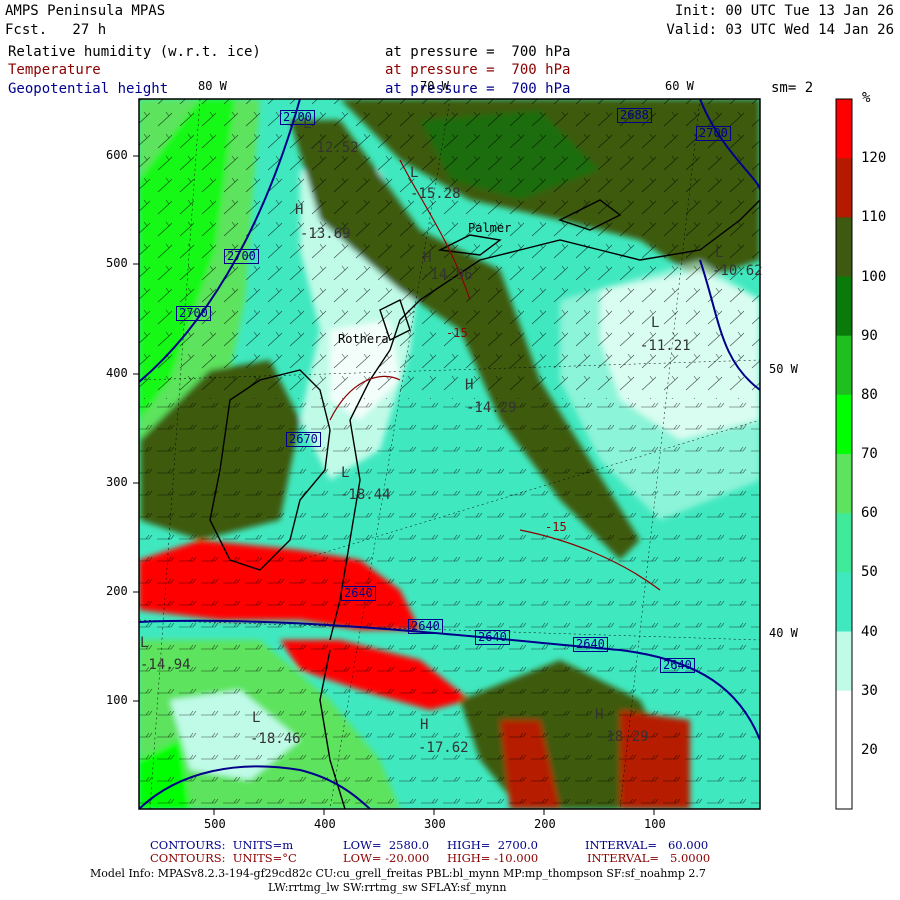 The height and width of the screenshot is (900, 900). Describe the element at coordinates (435, 824) in the screenshot. I see `x-tick-label: 300` at that location.